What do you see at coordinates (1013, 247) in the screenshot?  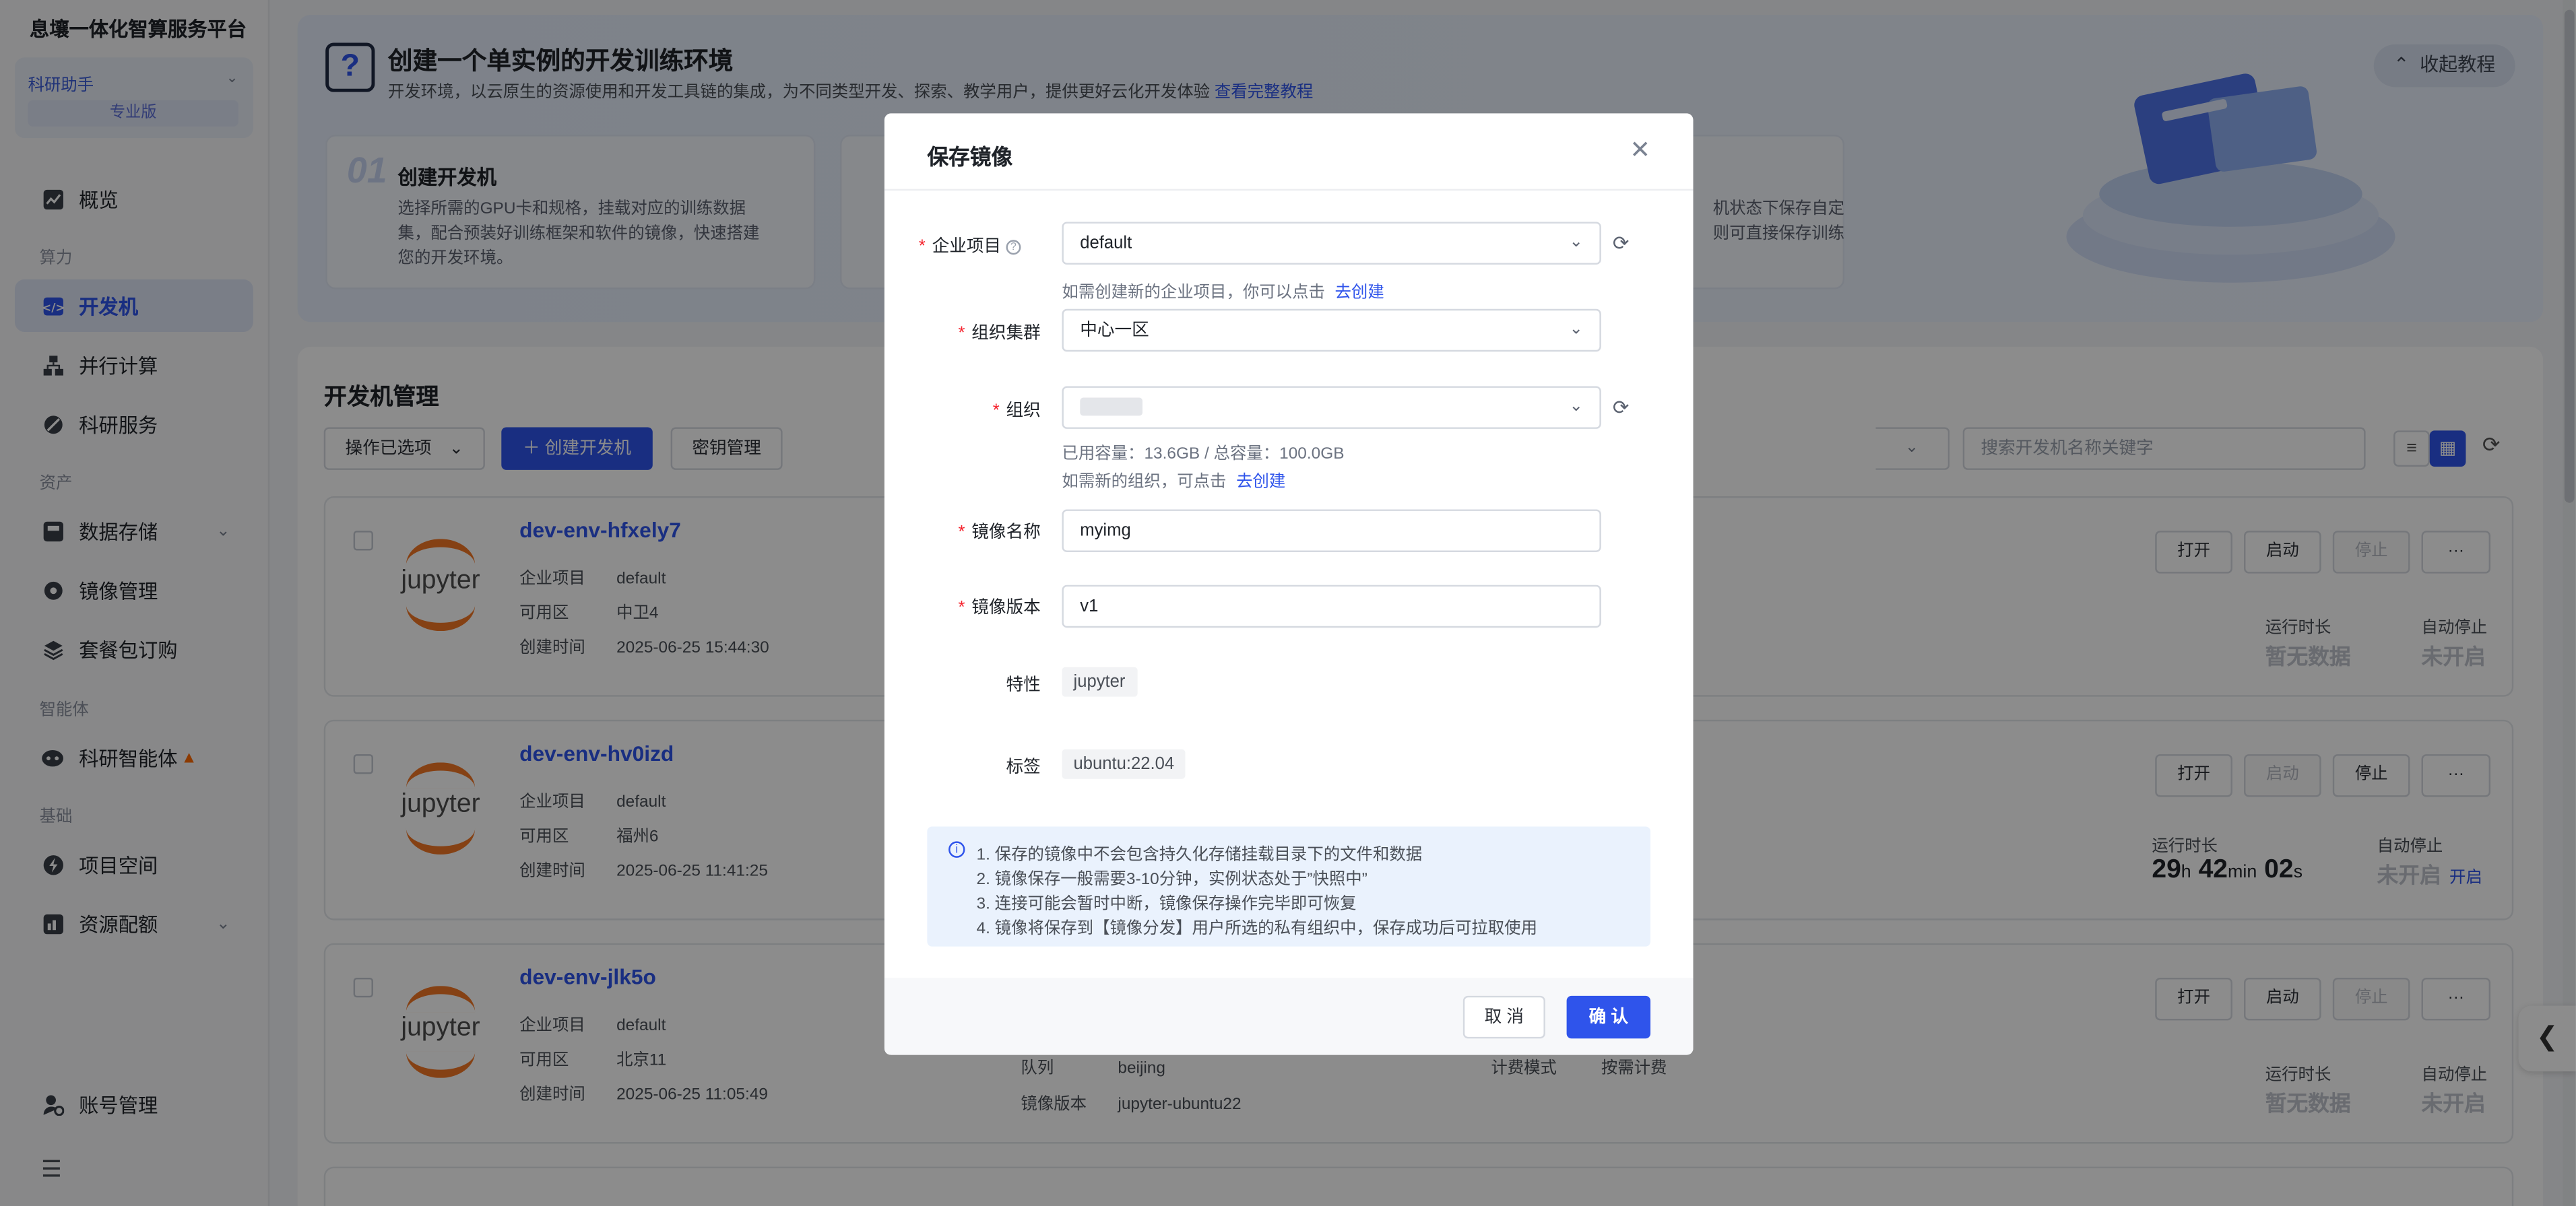 I see `help-icon: ?` at bounding box center [1013, 247].